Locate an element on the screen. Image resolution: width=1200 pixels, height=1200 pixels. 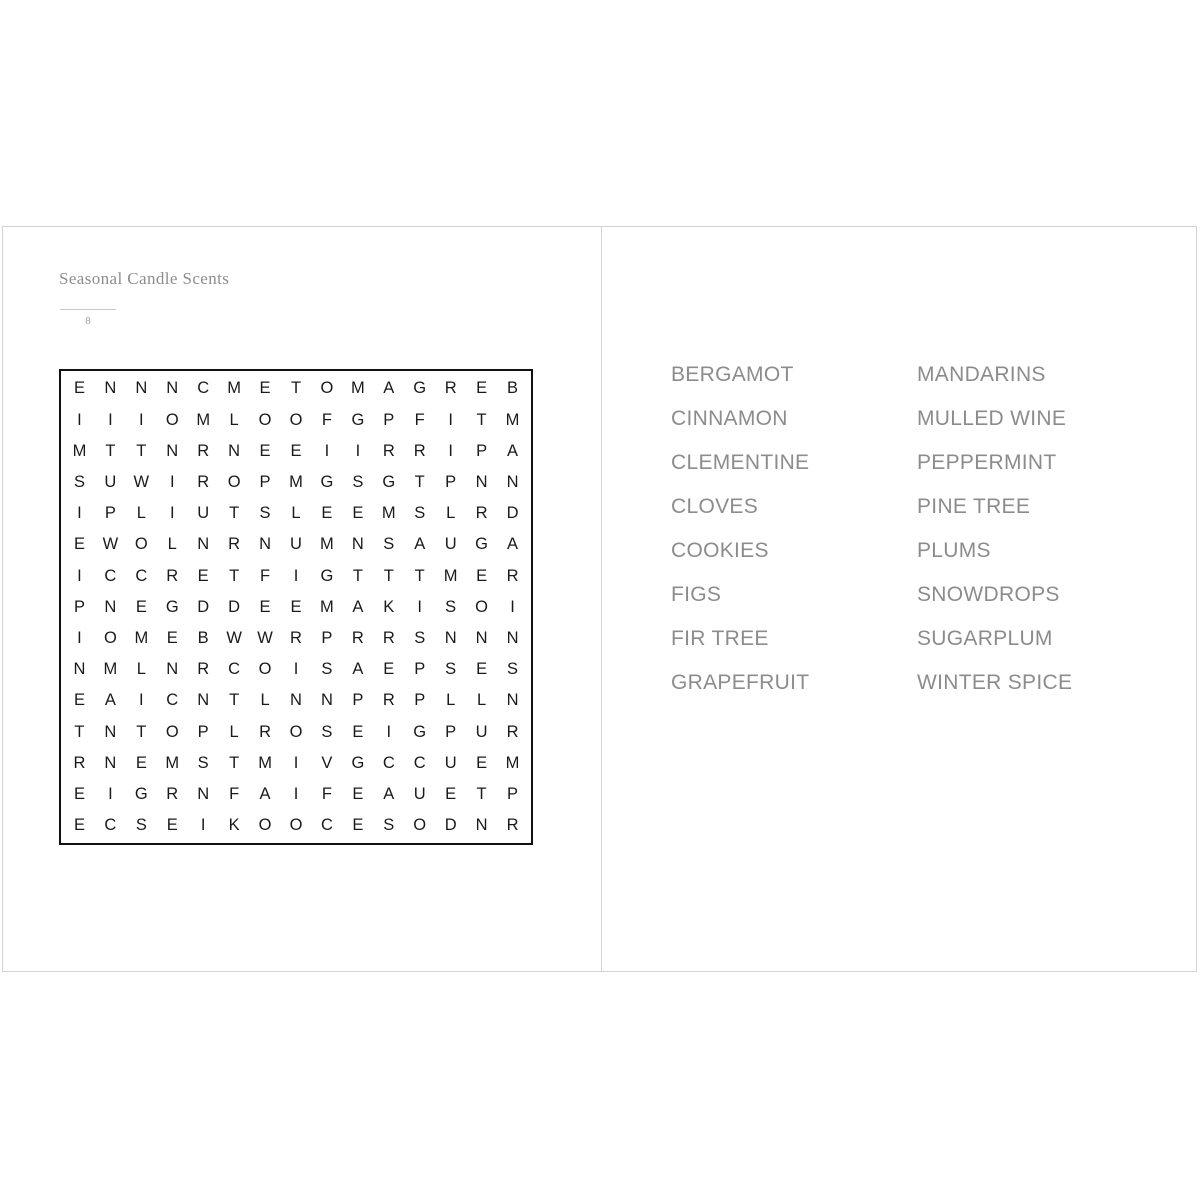
word-list-item: GRAPEFRUIT is located at coordinates (794, 690).